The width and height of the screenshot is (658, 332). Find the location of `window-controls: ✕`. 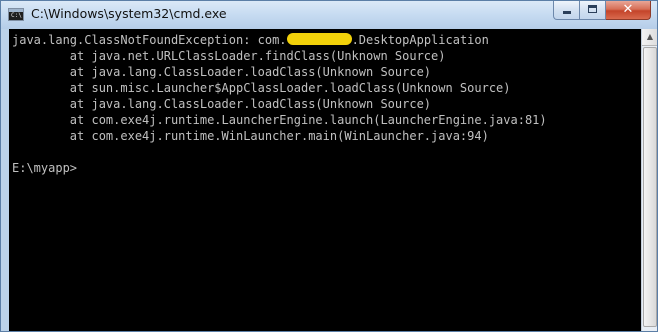

window-controls: ✕ is located at coordinates (602, 11).